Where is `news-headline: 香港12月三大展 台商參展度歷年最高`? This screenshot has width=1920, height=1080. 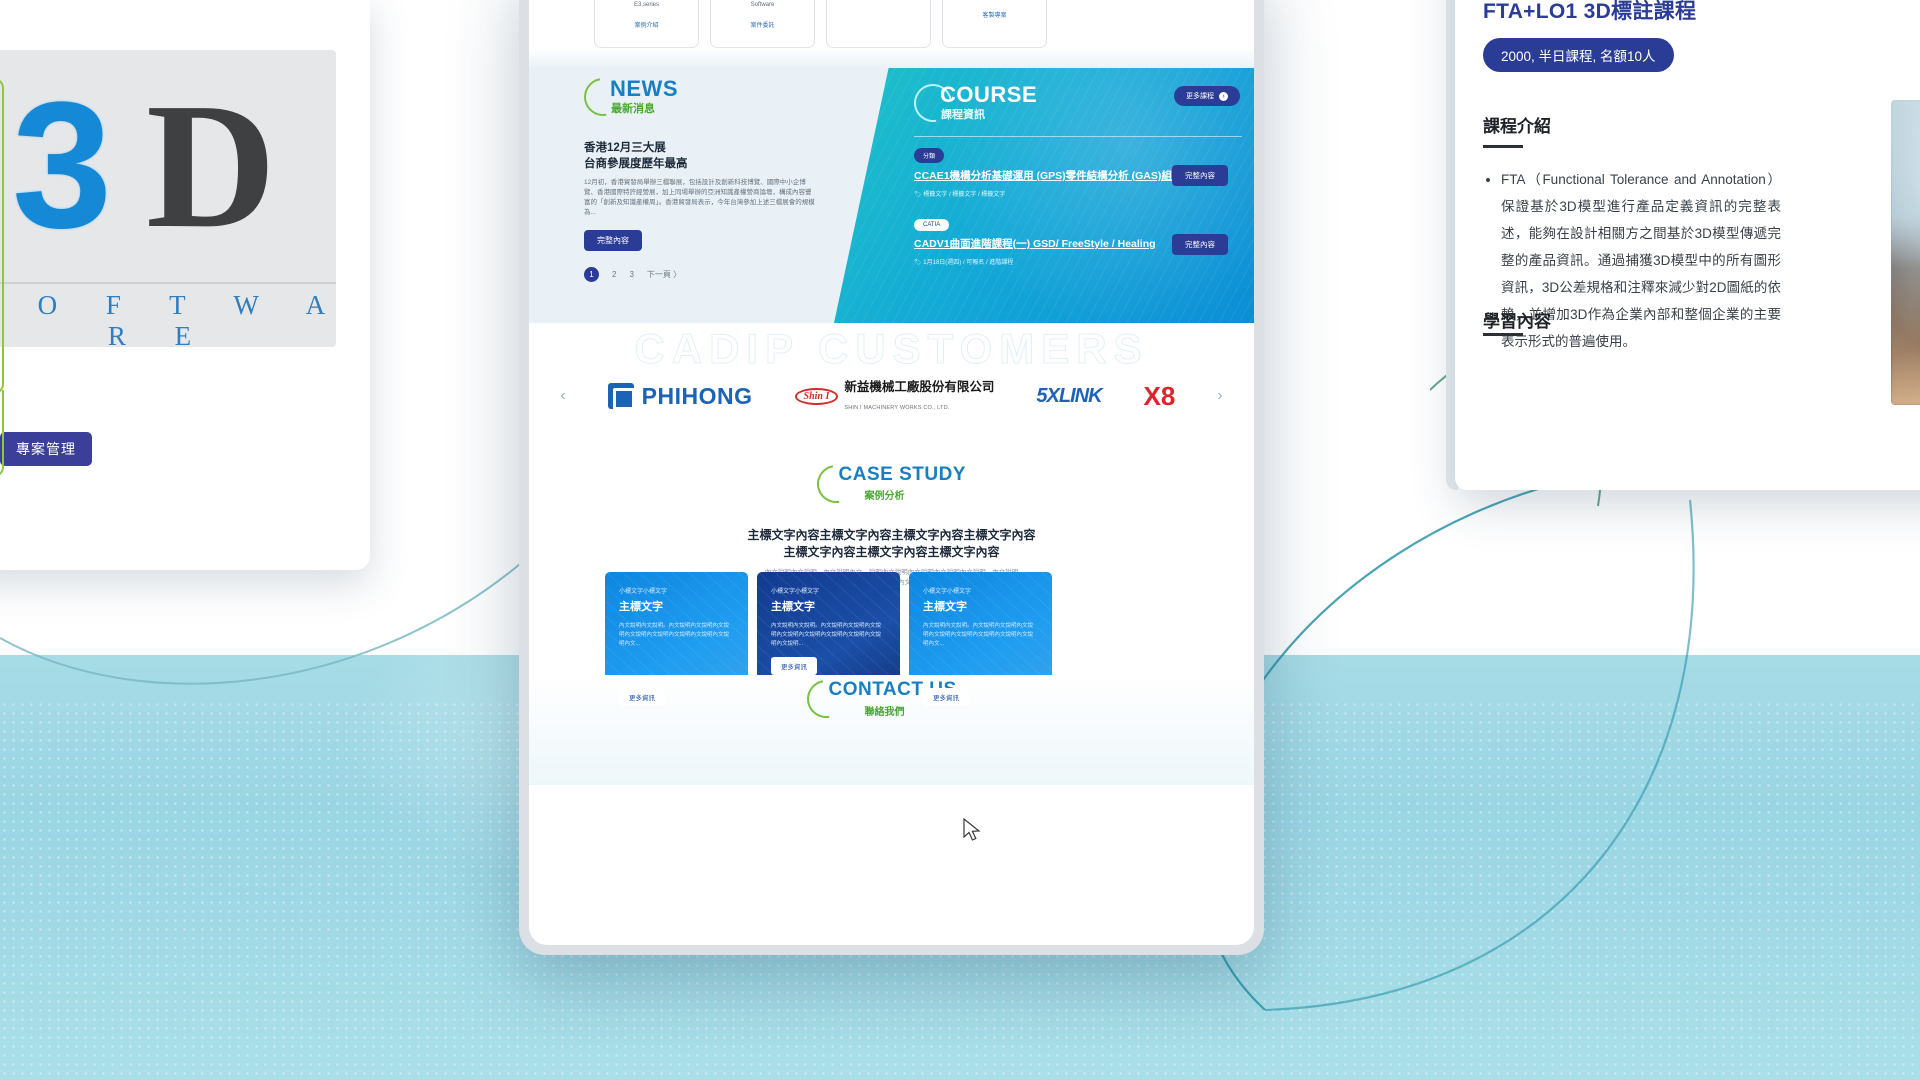 news-headline: 香港12月三大展 台商參展度歷年最高 is located at coordinates (714, 156).